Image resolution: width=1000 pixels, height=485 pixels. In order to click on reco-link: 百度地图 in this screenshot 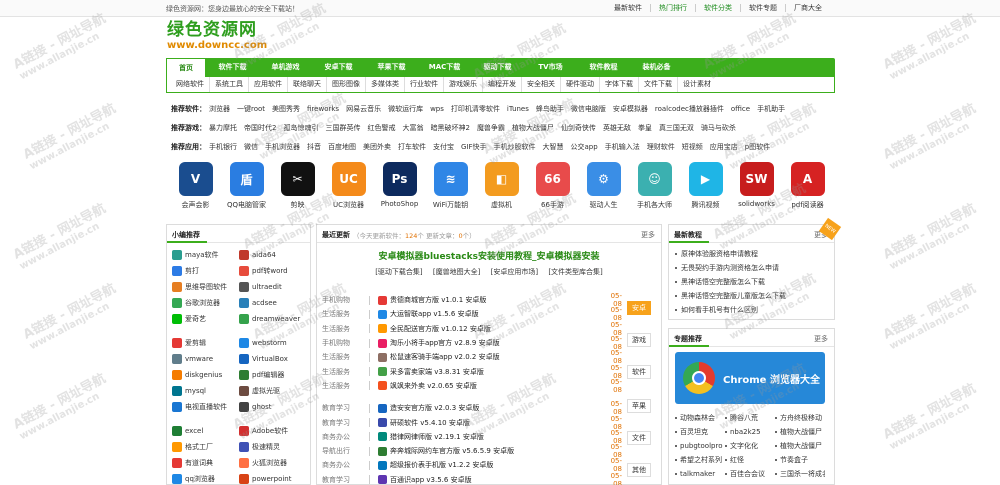, I will do `click(342, 147)`.